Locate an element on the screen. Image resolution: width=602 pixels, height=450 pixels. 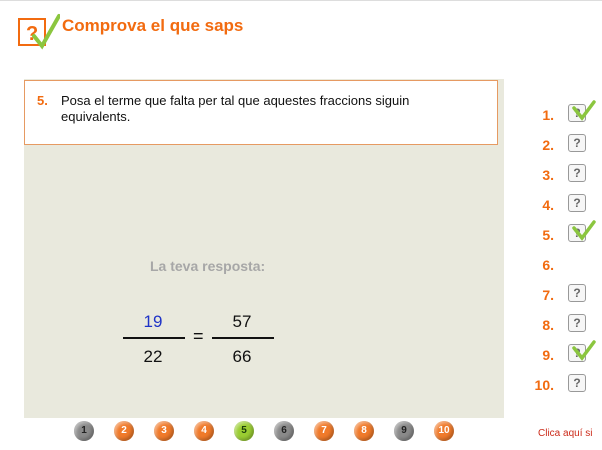
left-numerator-input: 19 is located at coordinates (153, 322).